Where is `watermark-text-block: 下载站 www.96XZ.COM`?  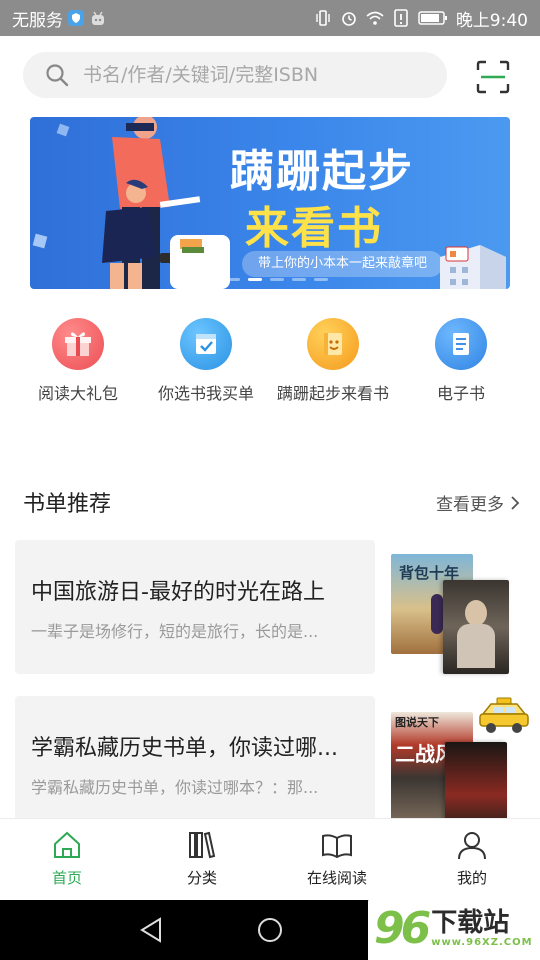 watermark-text-block: 下载站 www.96XZ.COM is located at coordinates (481, 928).